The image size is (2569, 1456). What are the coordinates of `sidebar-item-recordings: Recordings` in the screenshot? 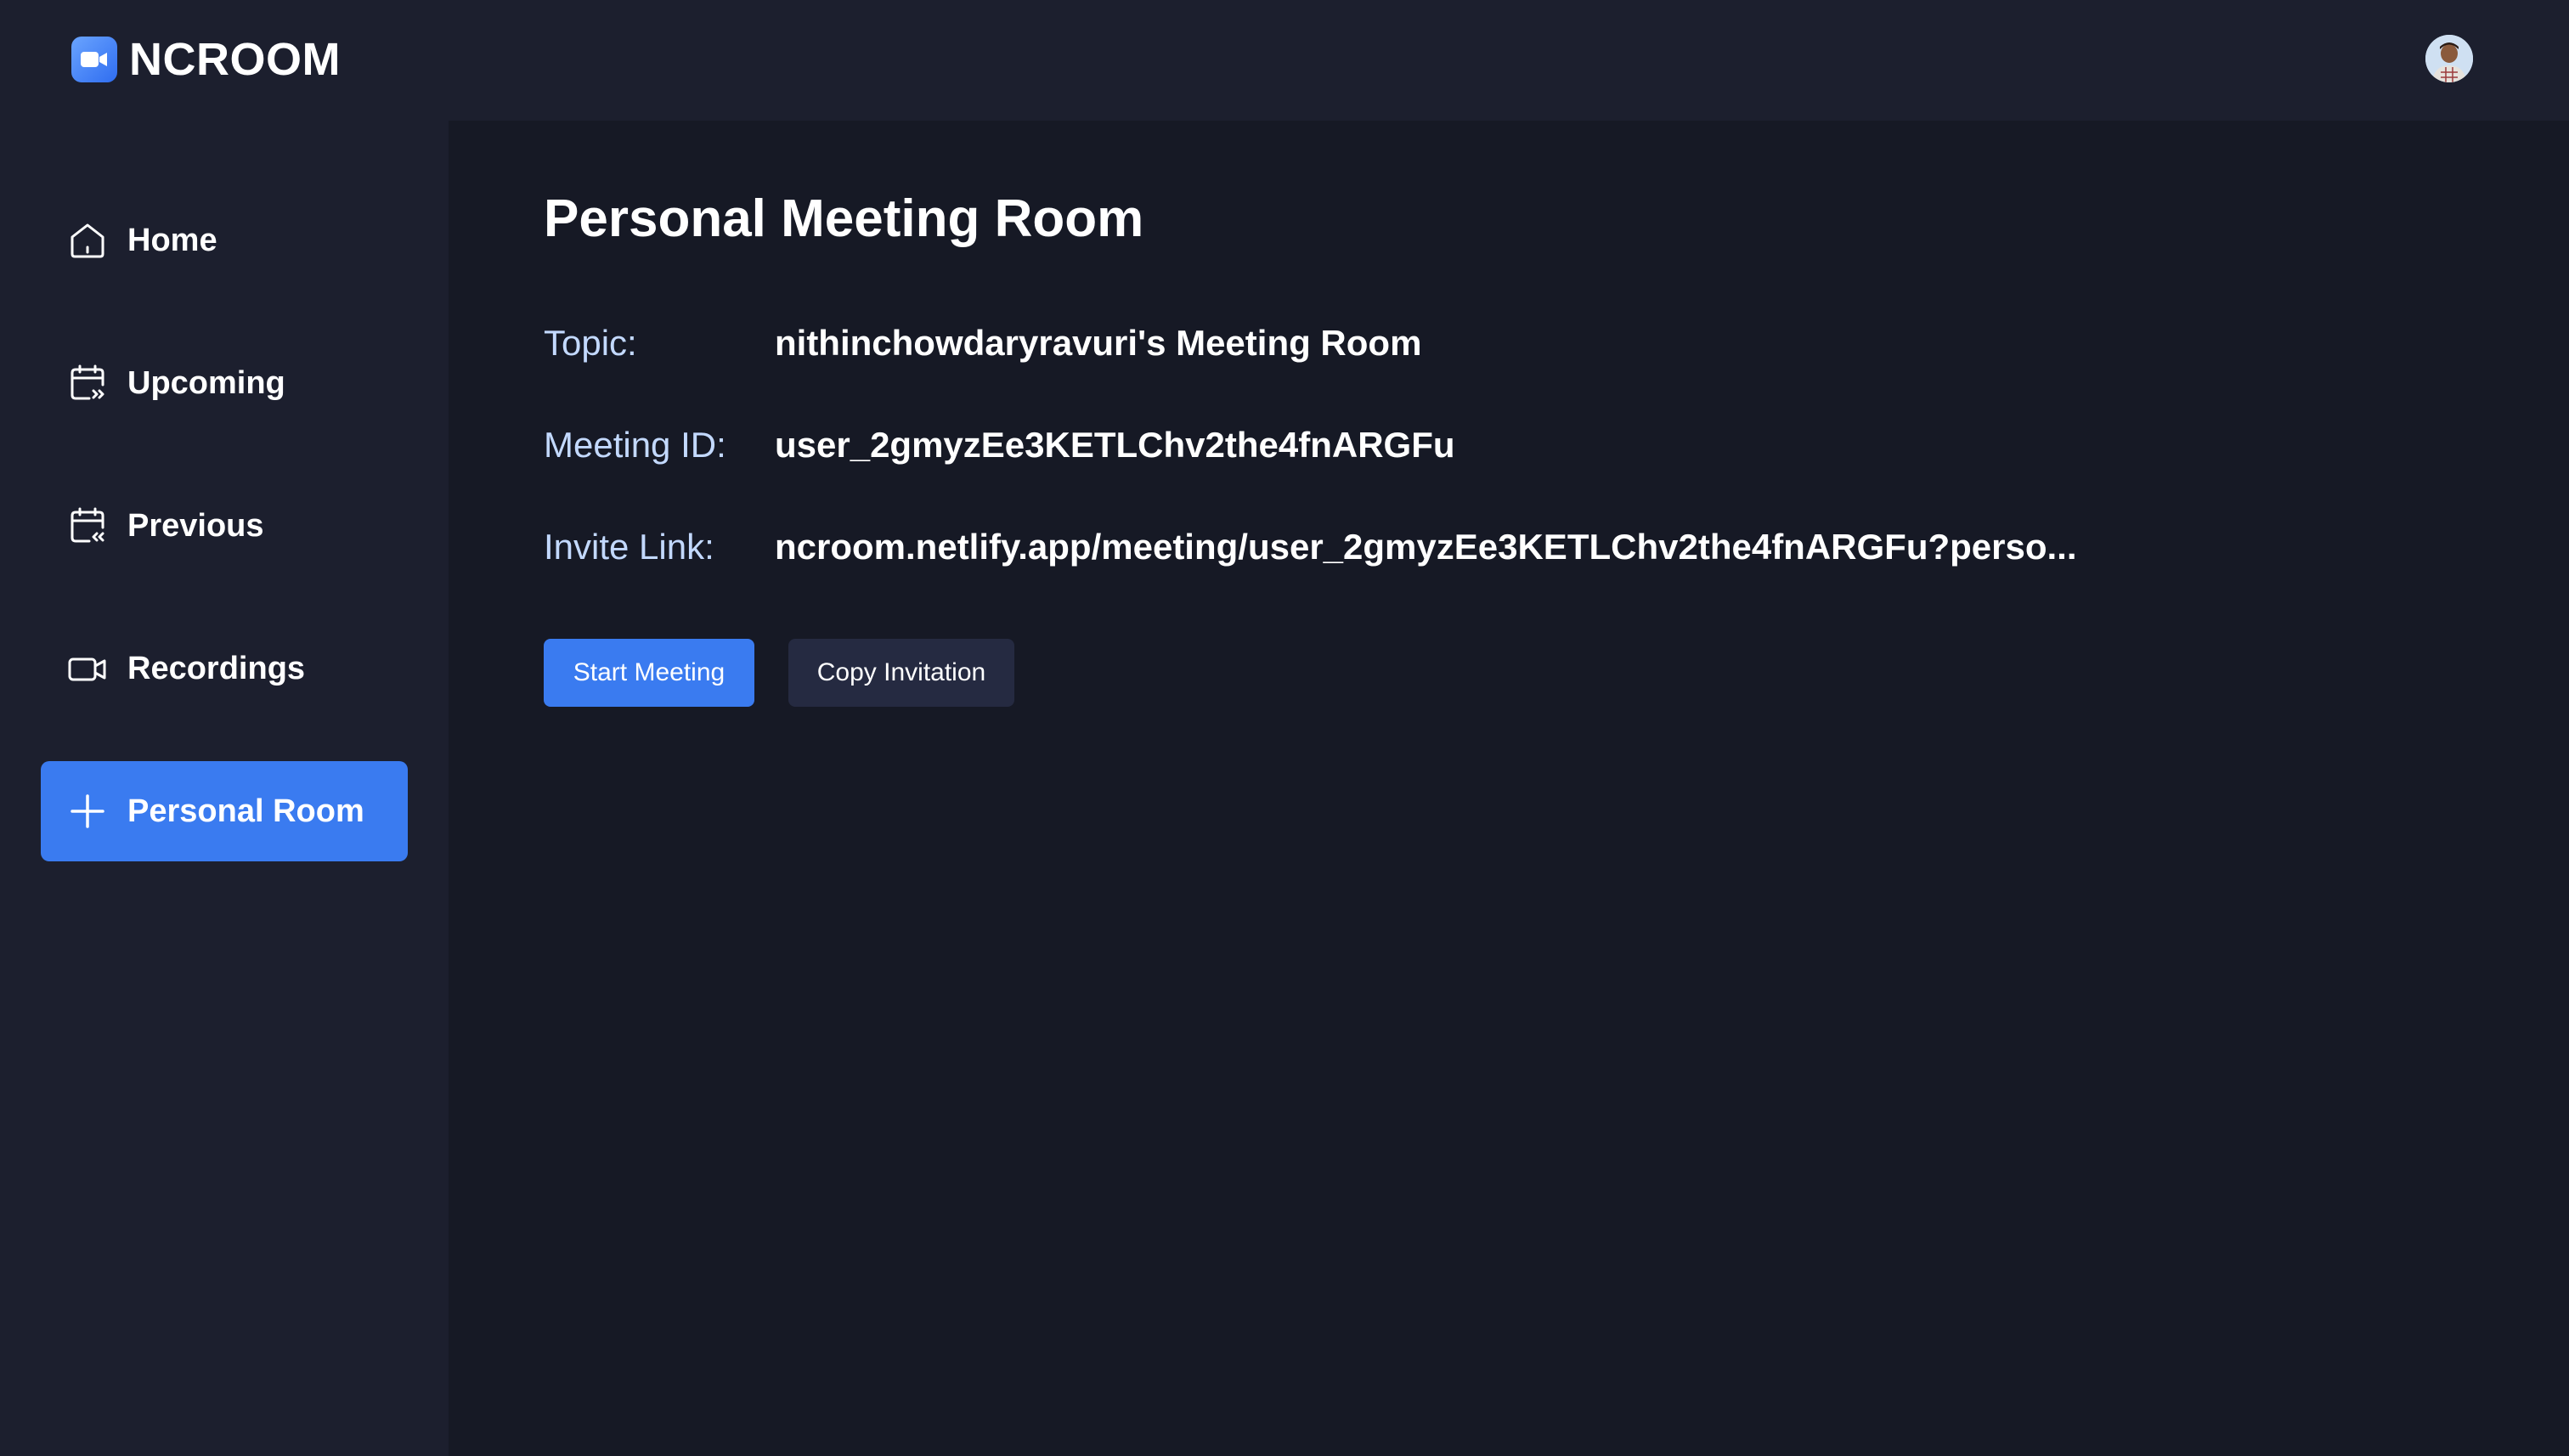 It's located at (225, 669).